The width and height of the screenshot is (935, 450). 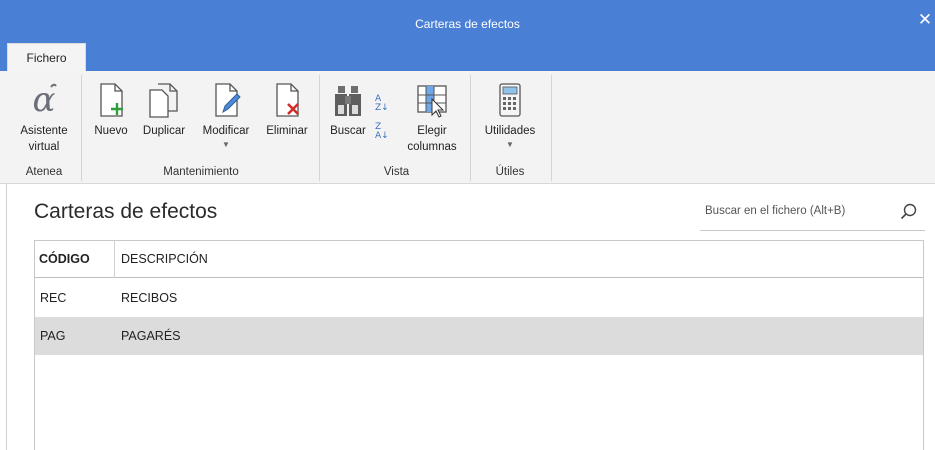 What do you see at coordinates (909, 212) in the screenshot?
I see `search-icon` at bounding box center [909, 212].